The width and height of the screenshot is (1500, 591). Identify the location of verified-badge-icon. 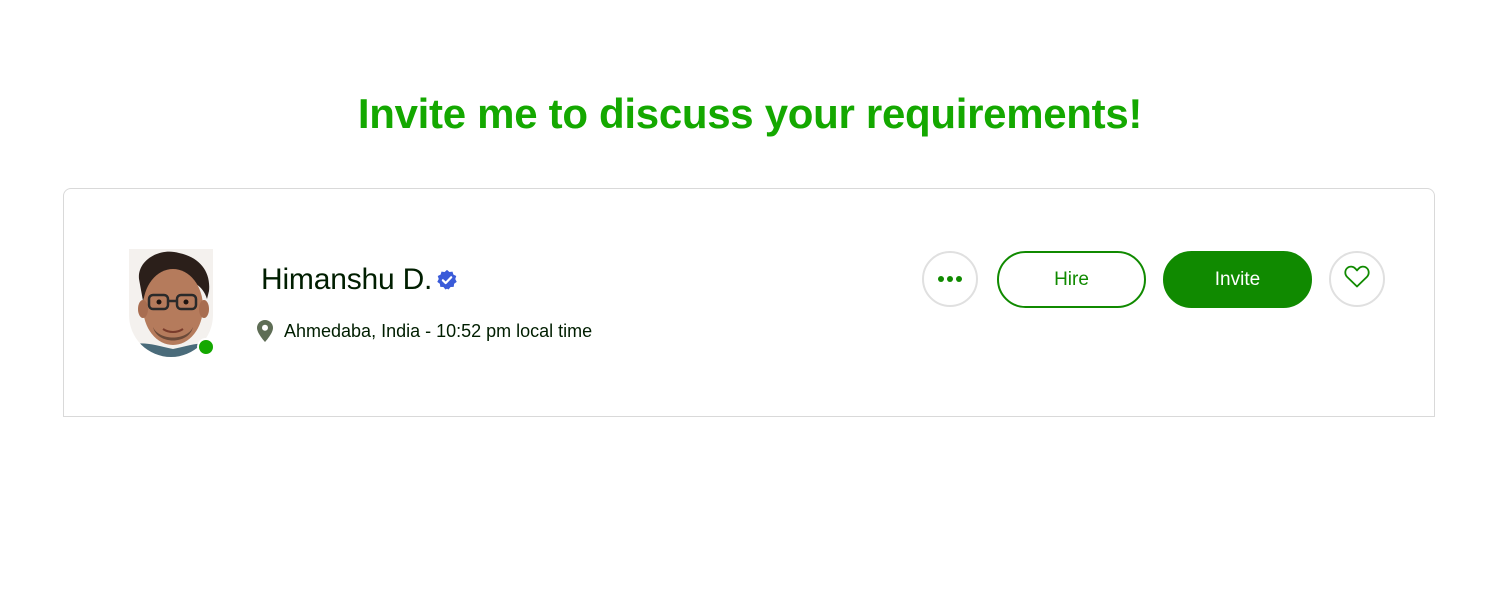
(447, 280).